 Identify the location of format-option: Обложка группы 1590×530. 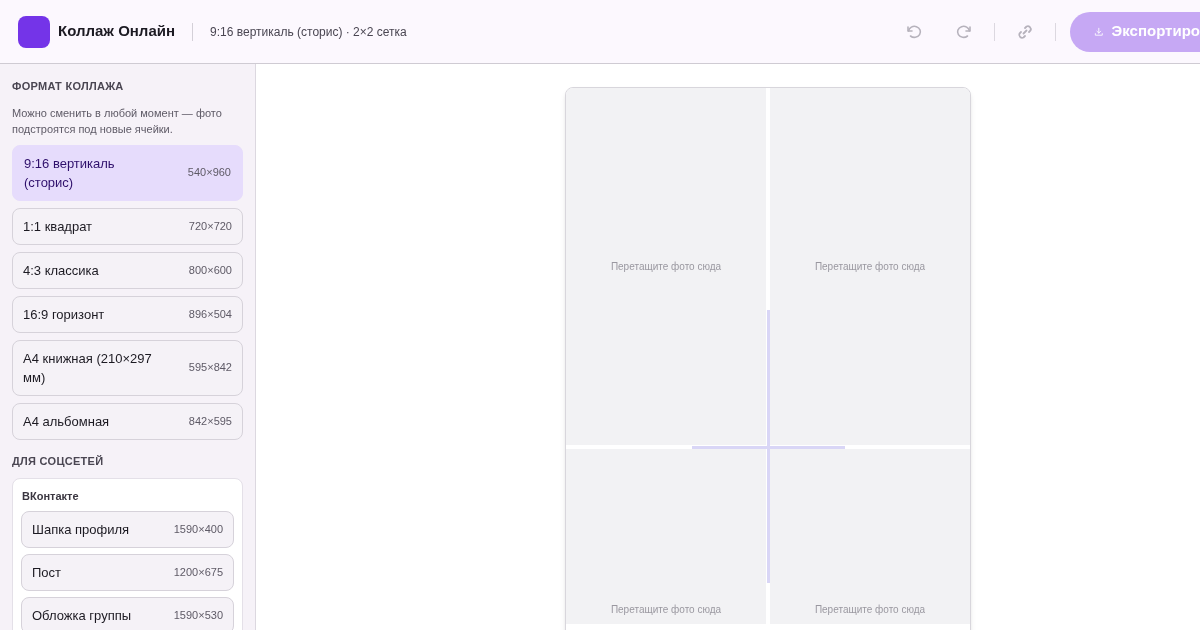
(127, 613).